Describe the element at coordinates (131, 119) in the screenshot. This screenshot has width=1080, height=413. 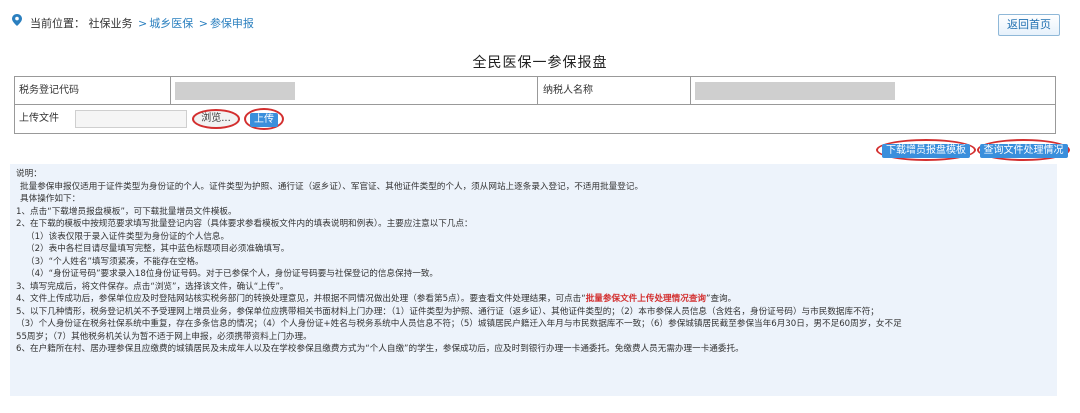
I see `file-path-input` at that location.